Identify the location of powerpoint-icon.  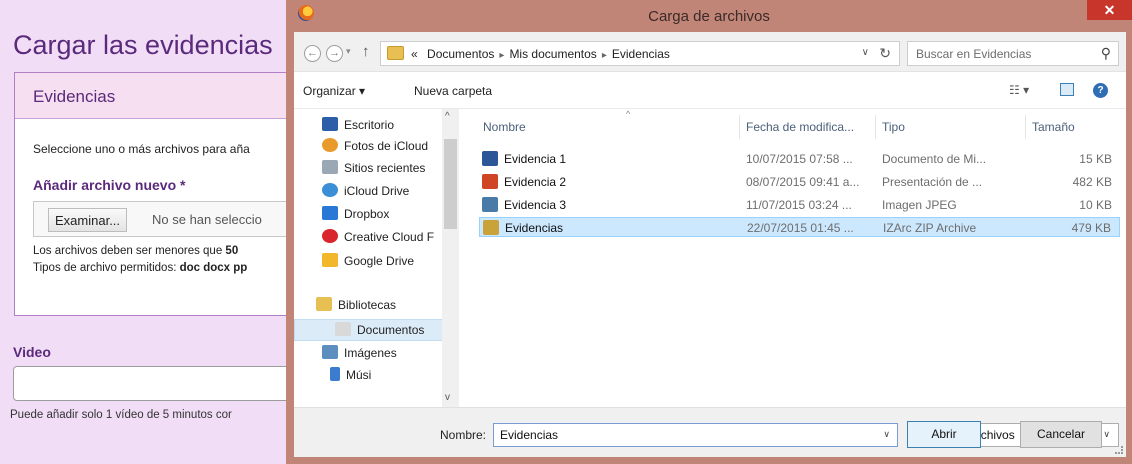
(490, 181).